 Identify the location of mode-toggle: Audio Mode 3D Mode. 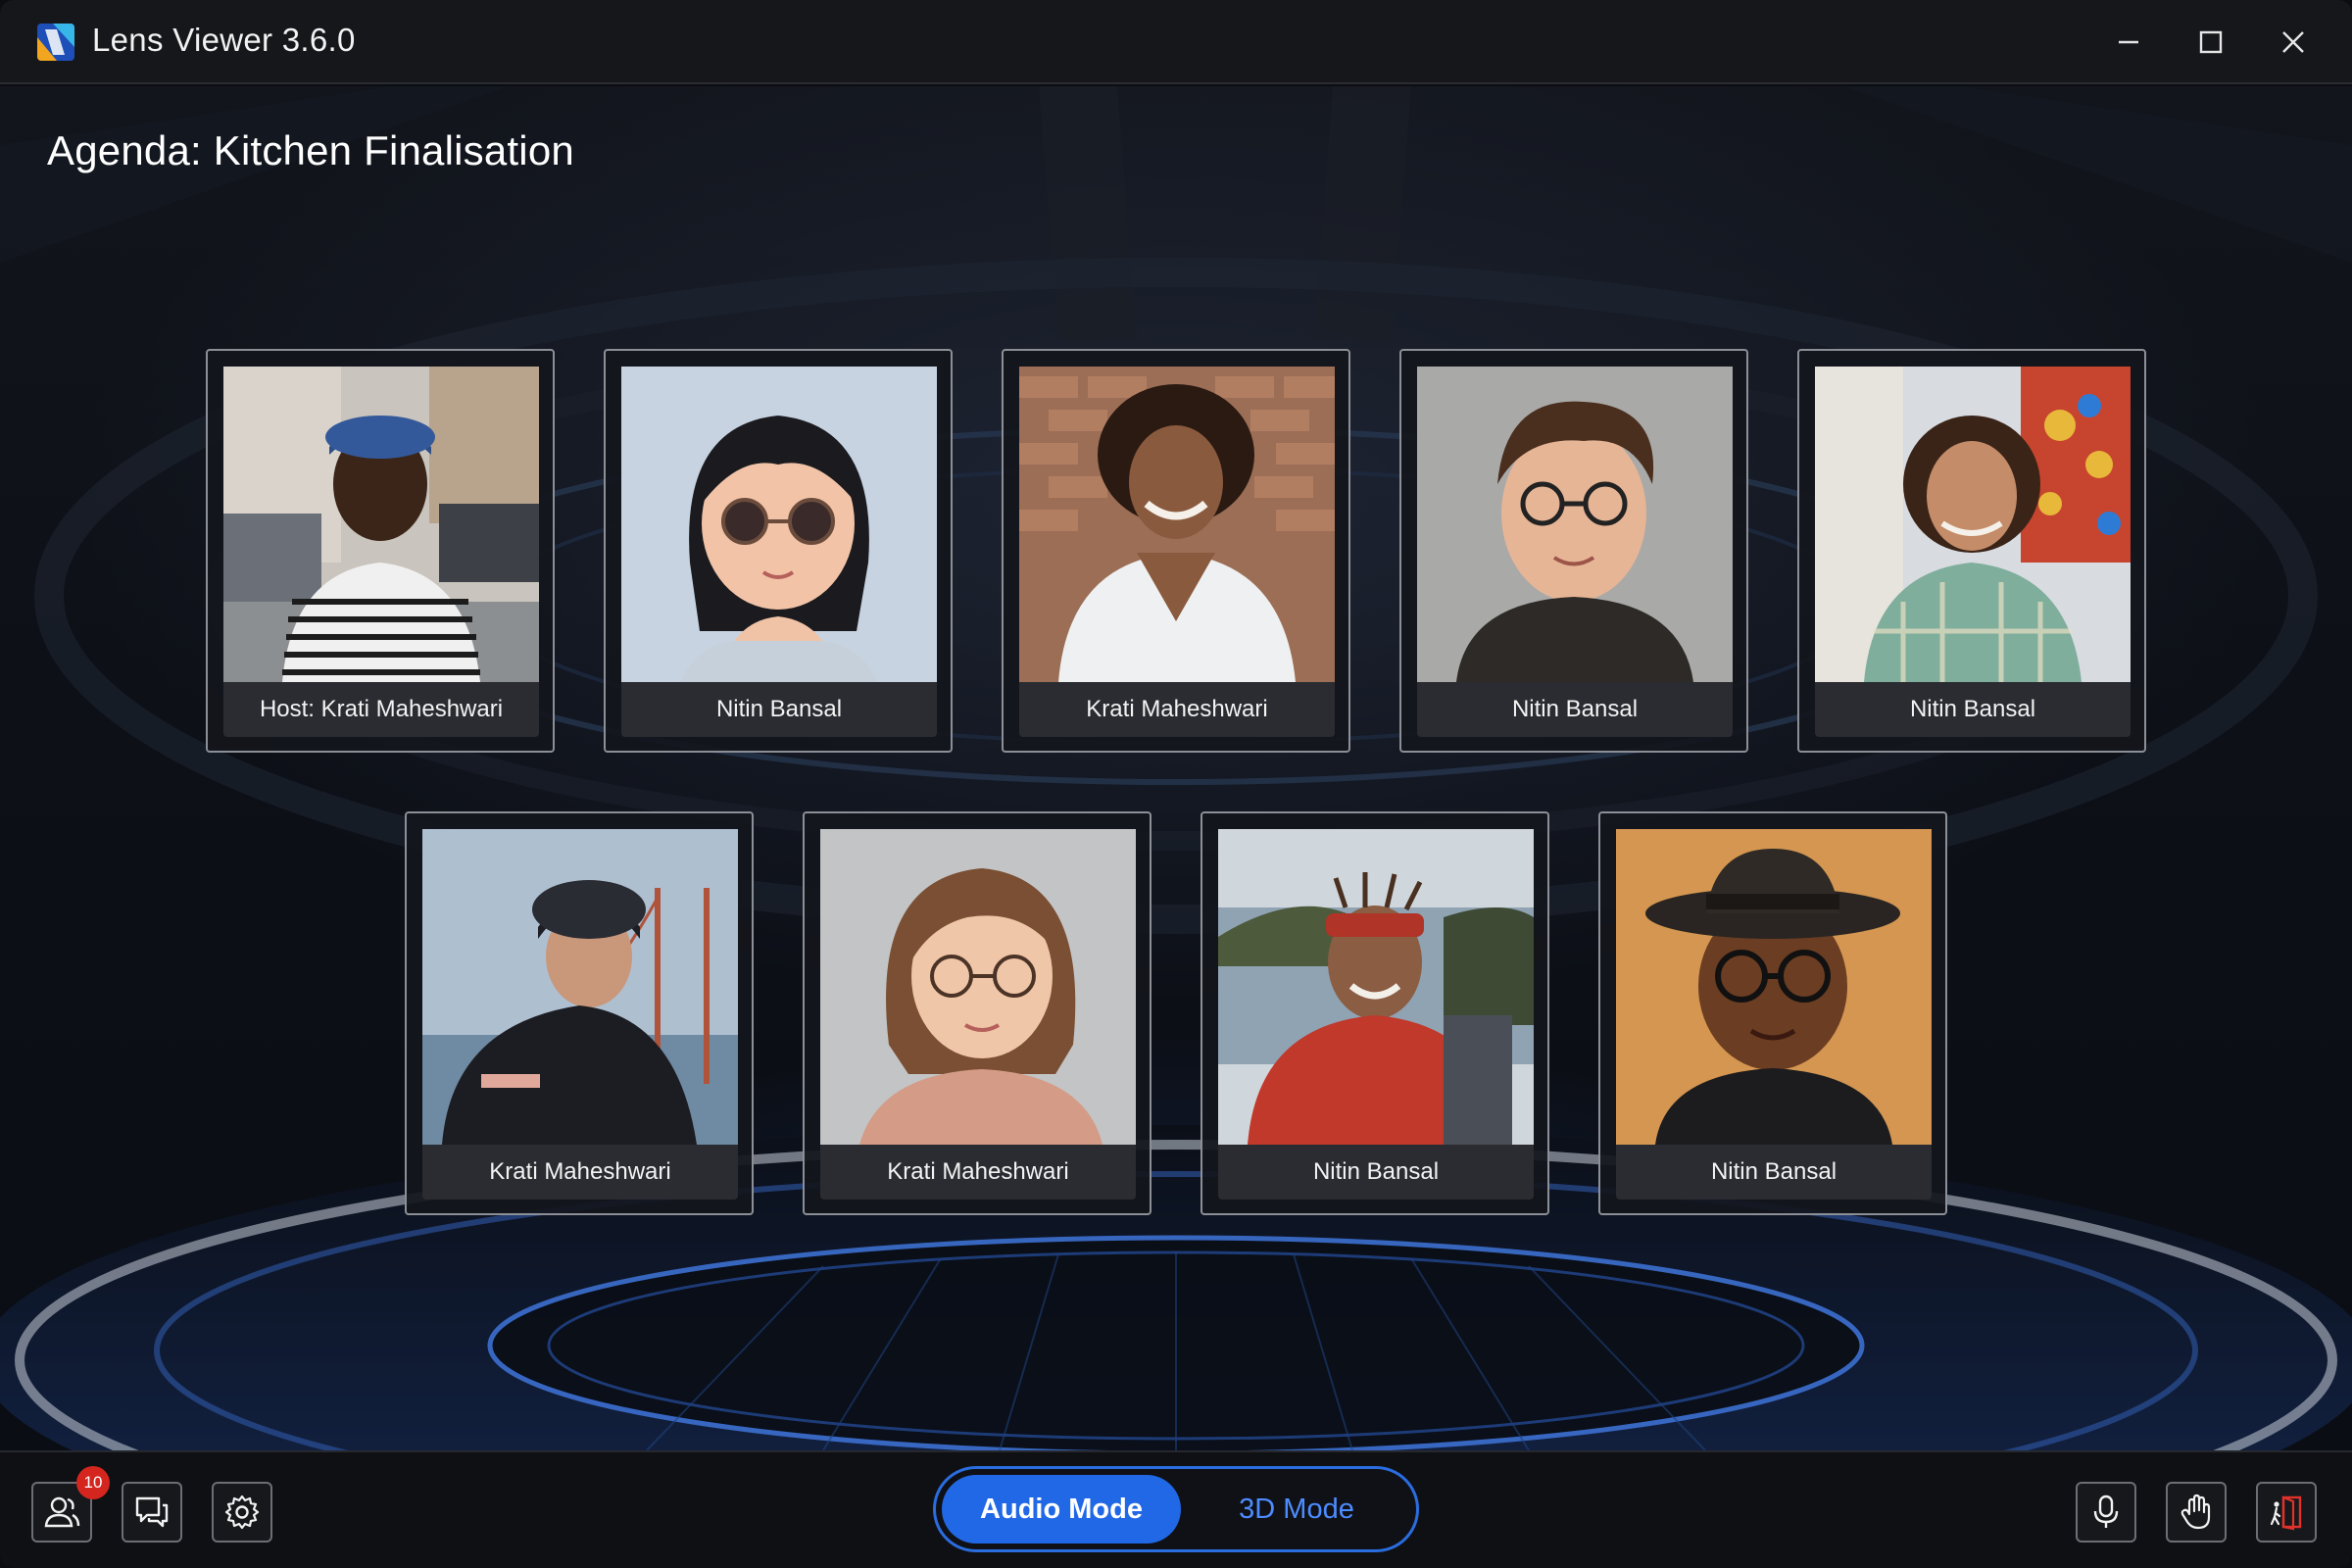
(1176, 1509).